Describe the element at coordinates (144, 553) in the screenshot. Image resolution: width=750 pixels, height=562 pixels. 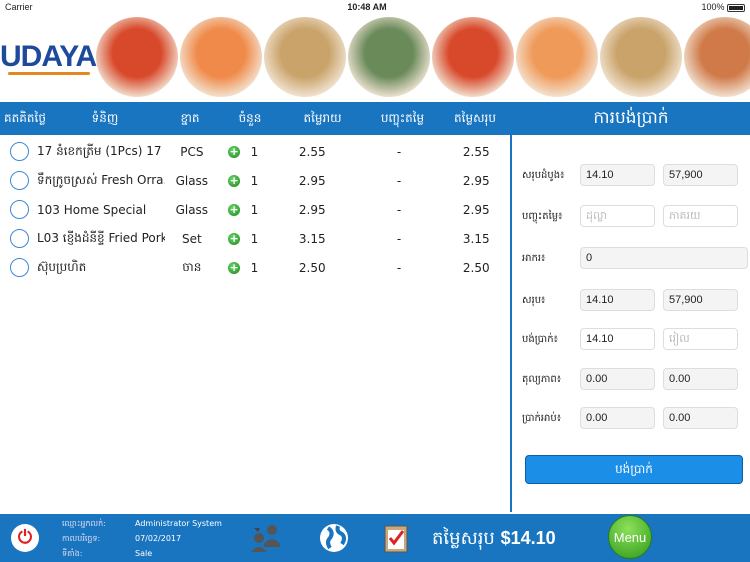
I see `location-value: Sale` at that location.